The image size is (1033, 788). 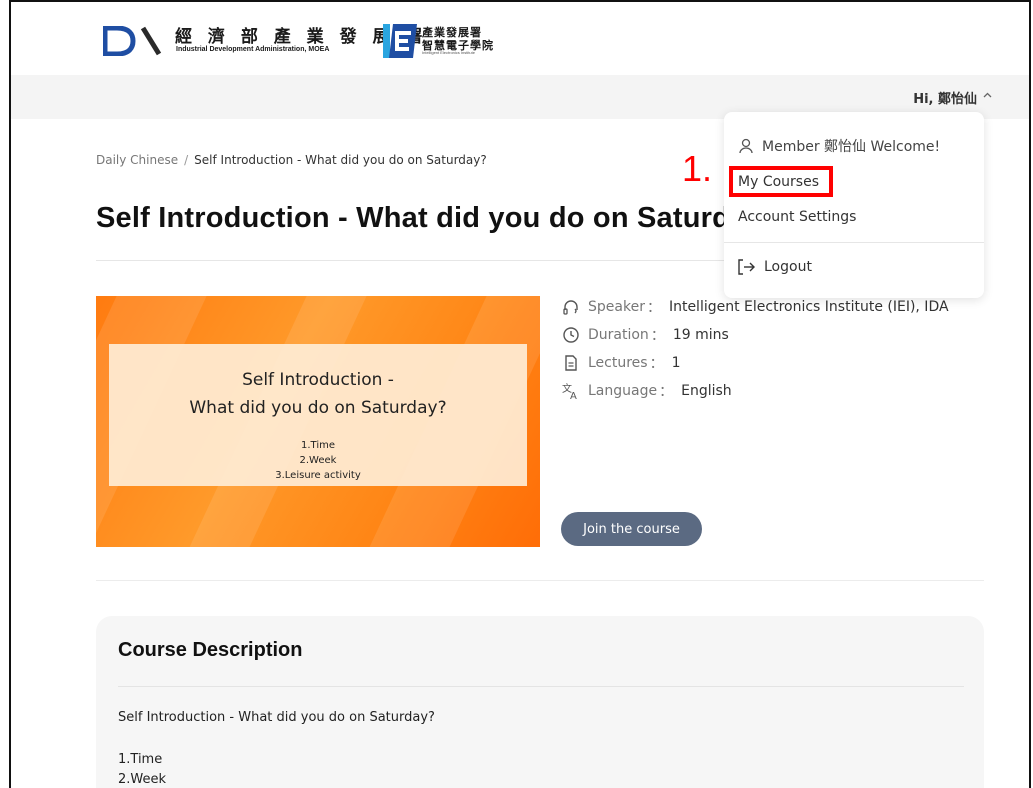 What do you see at coordinates (676, 363) in the screenshot?
I see `lectures-value: 1` at bounding box center [676, 363].